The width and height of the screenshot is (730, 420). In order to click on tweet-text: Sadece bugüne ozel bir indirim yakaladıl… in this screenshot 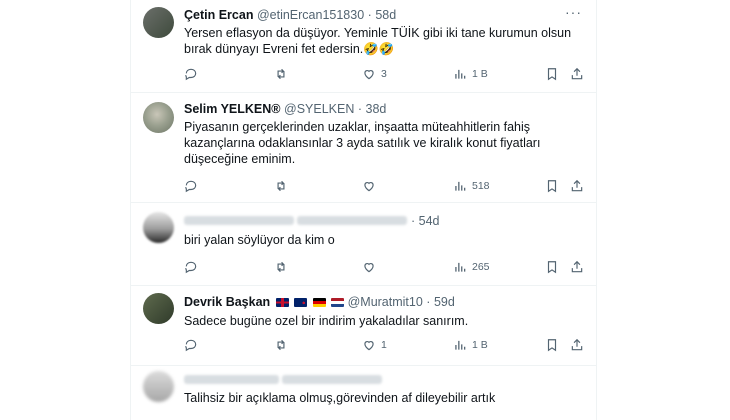, I will do `click(326, 321)`.